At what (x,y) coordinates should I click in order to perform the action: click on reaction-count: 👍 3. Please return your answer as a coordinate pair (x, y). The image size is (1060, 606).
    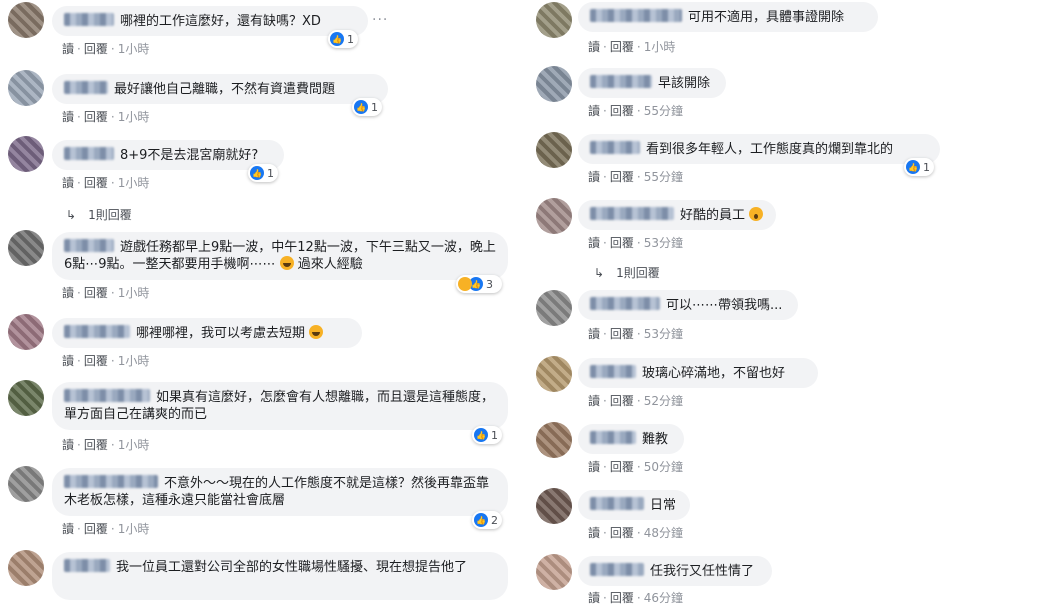
    Looking at the image, I should click on (479, 284).